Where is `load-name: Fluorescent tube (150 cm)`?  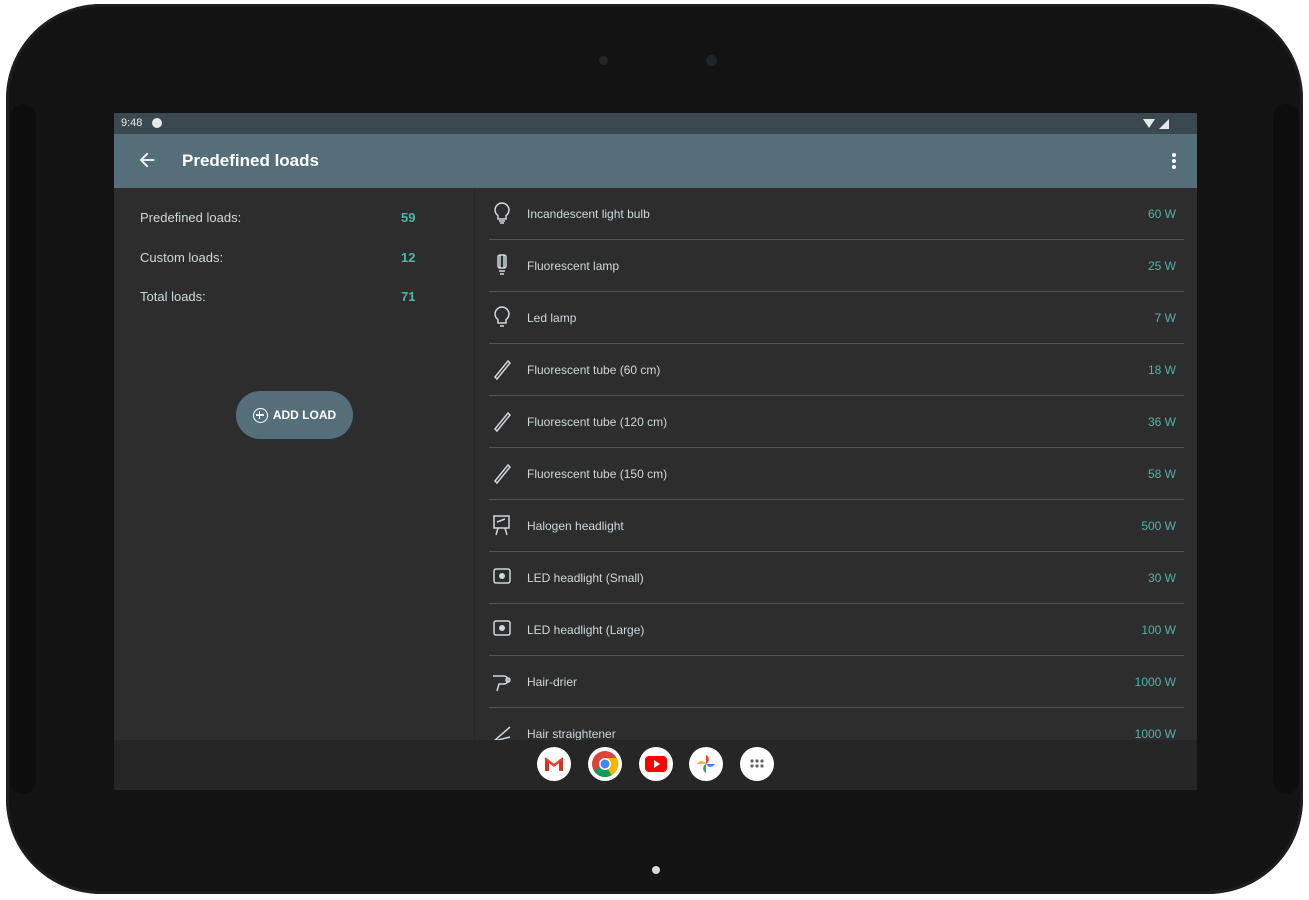 load-name: Fluorescent tube (150 cm) is located at coordinates (597, 474).